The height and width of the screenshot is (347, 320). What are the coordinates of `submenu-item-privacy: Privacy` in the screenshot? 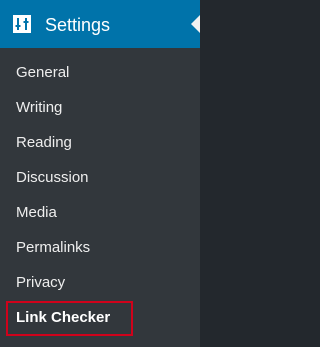 It's located at (100, 282).